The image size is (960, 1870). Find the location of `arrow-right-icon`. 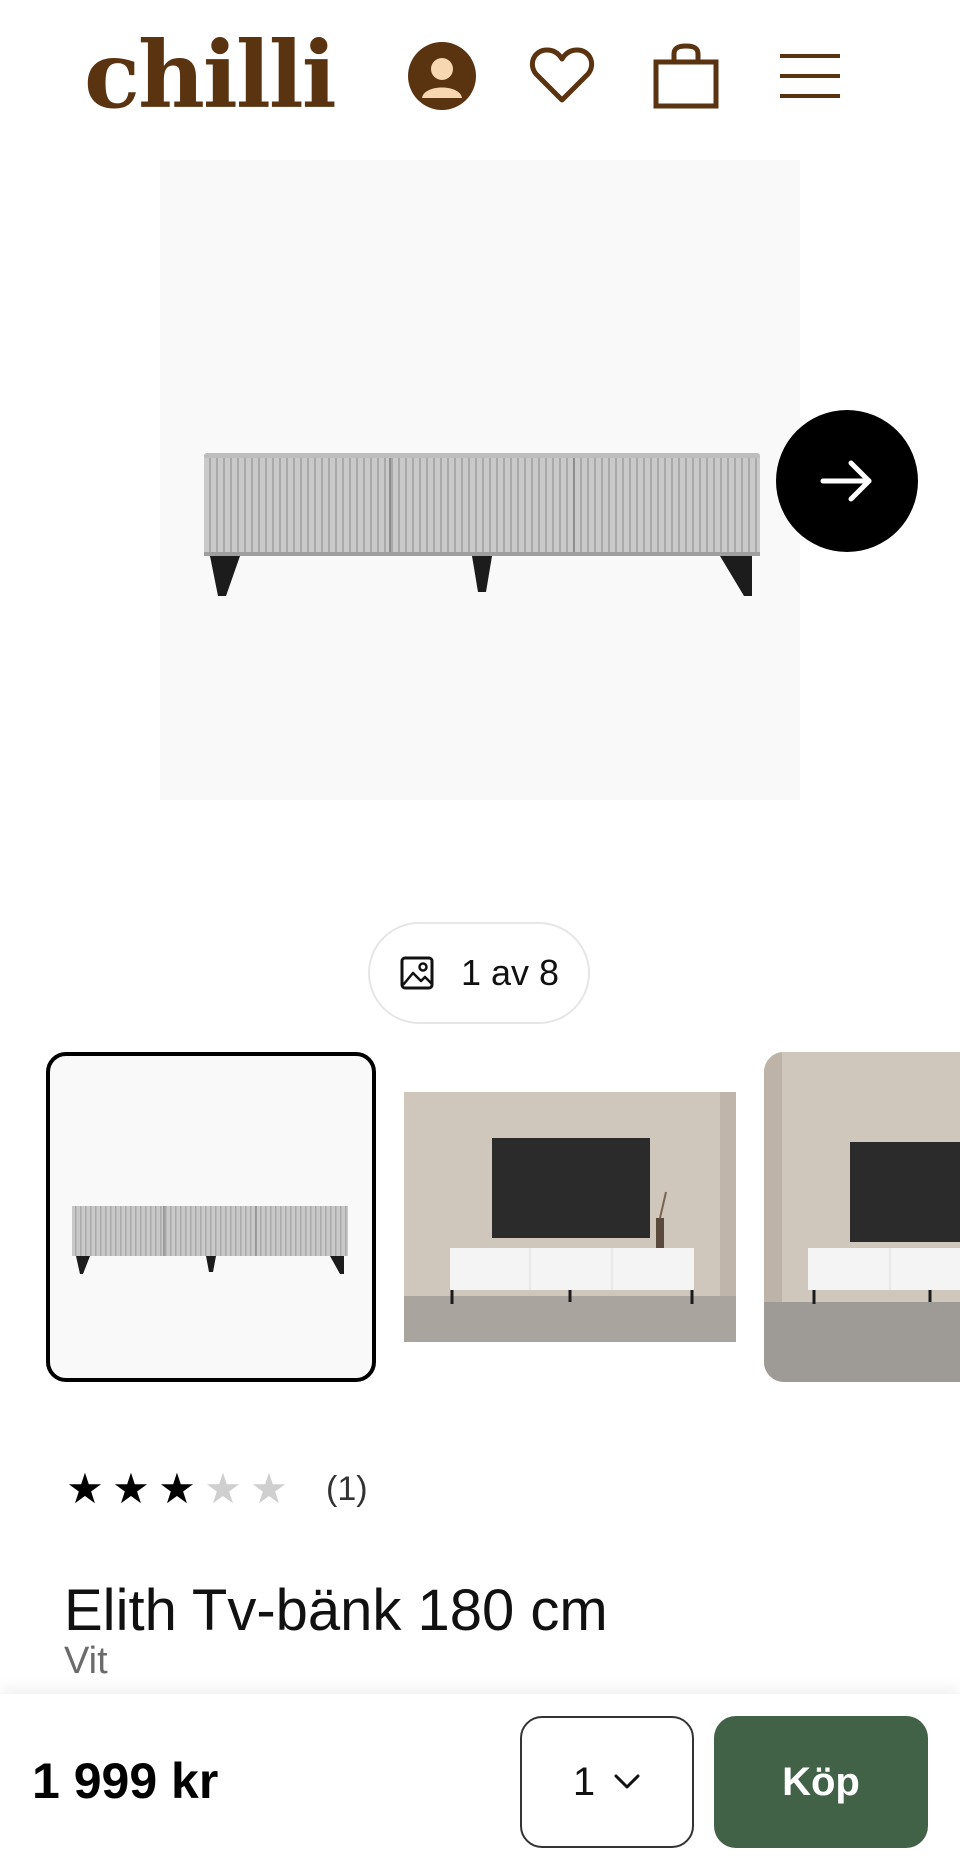

arrow-right-icon is located at coordinates (846, 481).